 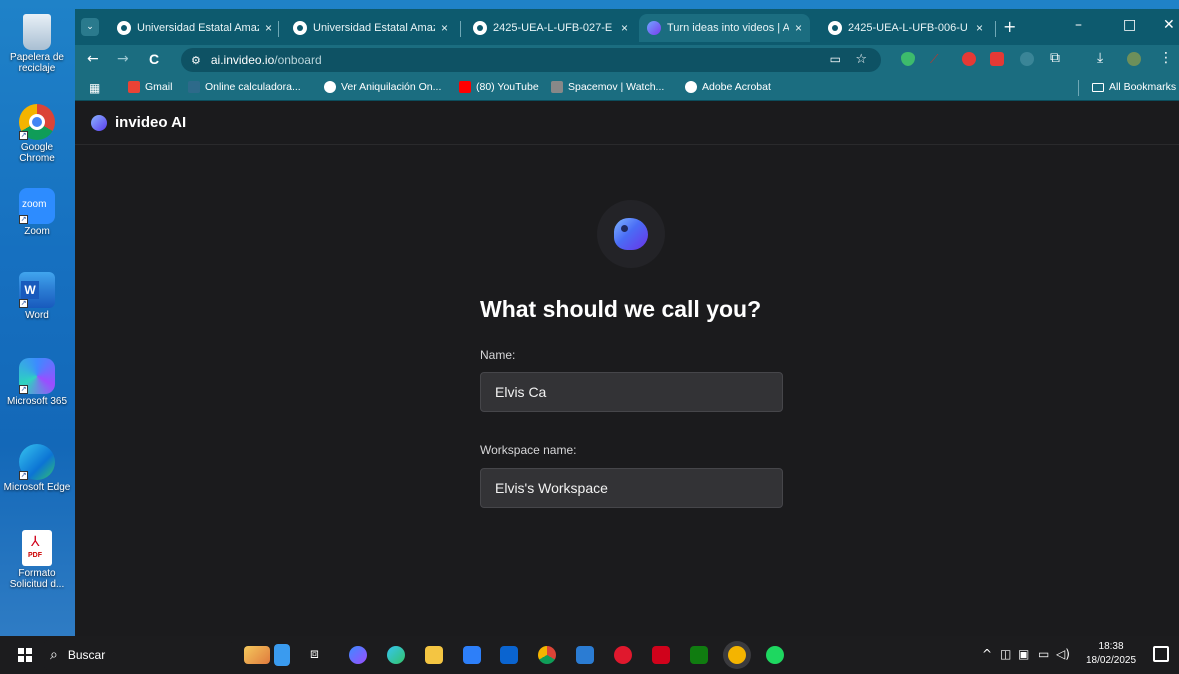 I want to click on apps-grid-icon: ▦, so click(x=94, y=88).